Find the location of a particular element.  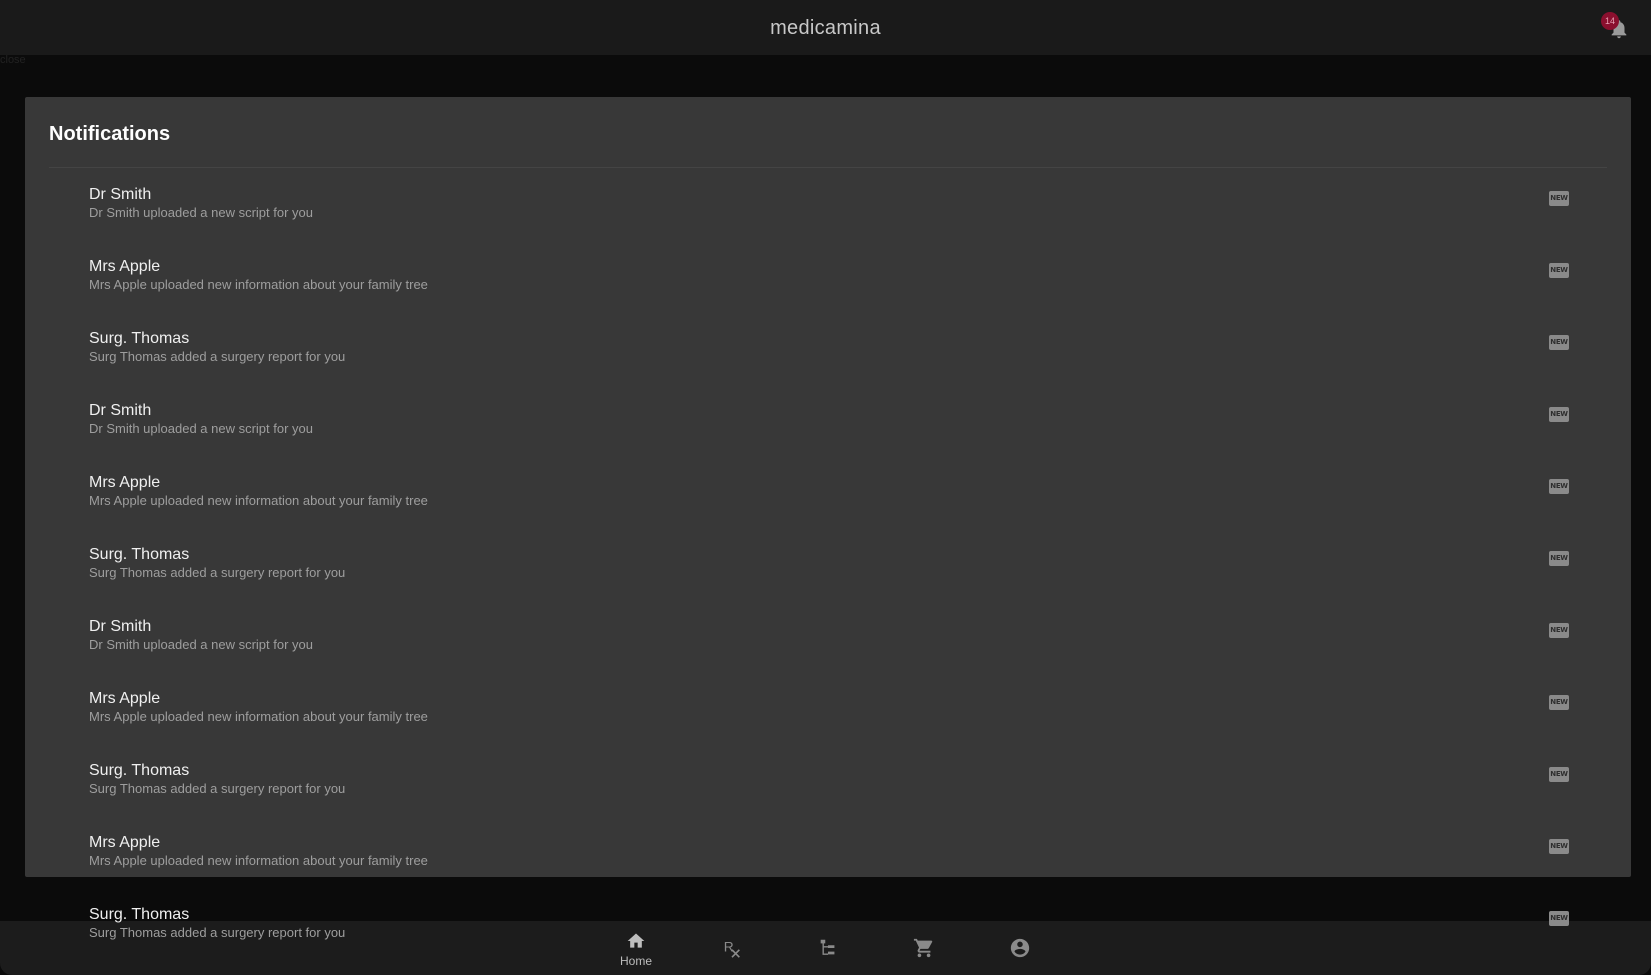

app-title: medicamina is located at coordinates (825, 28).